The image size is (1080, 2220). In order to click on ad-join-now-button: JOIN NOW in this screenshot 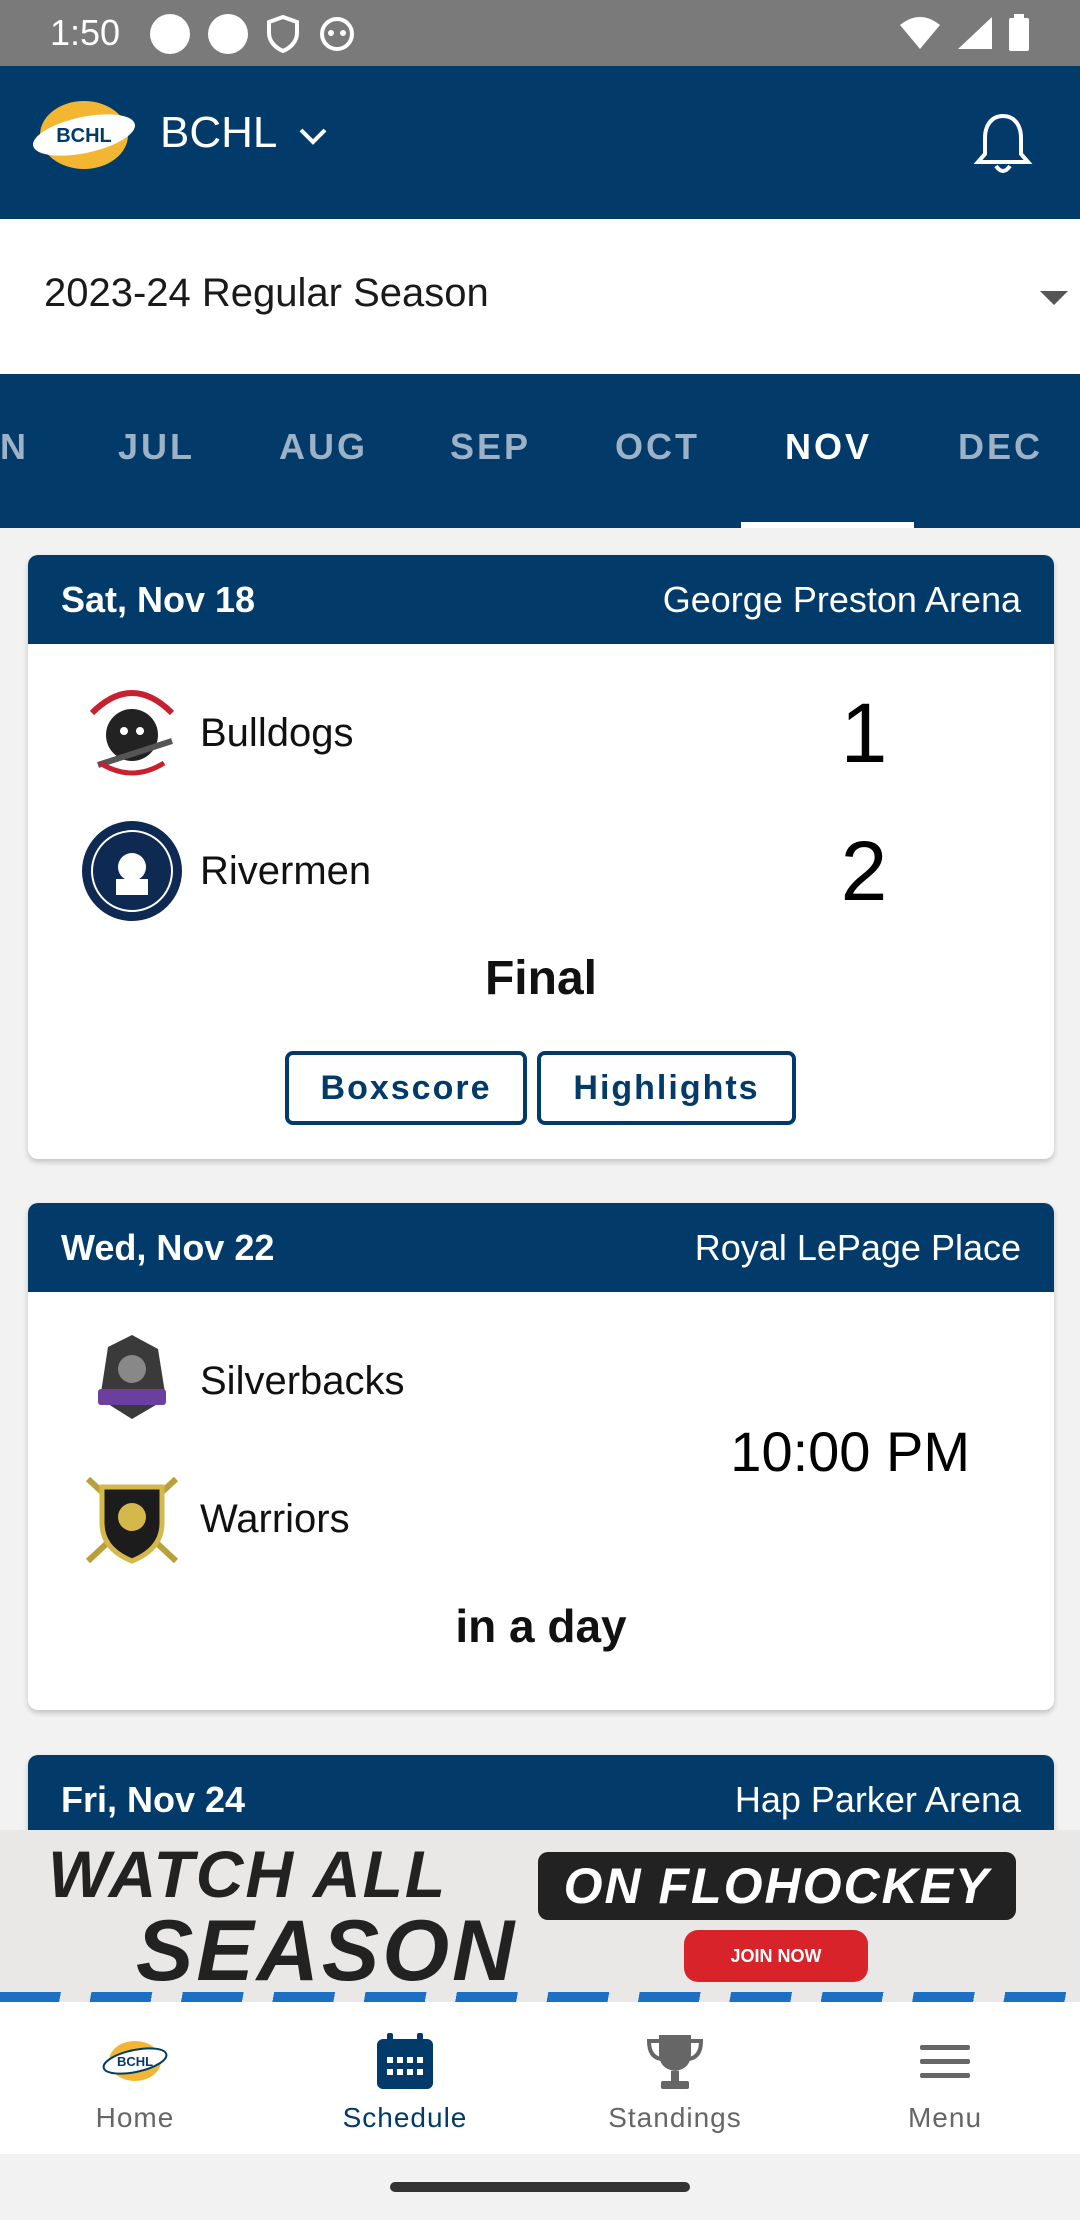, I will do `click(776, 1956)`.